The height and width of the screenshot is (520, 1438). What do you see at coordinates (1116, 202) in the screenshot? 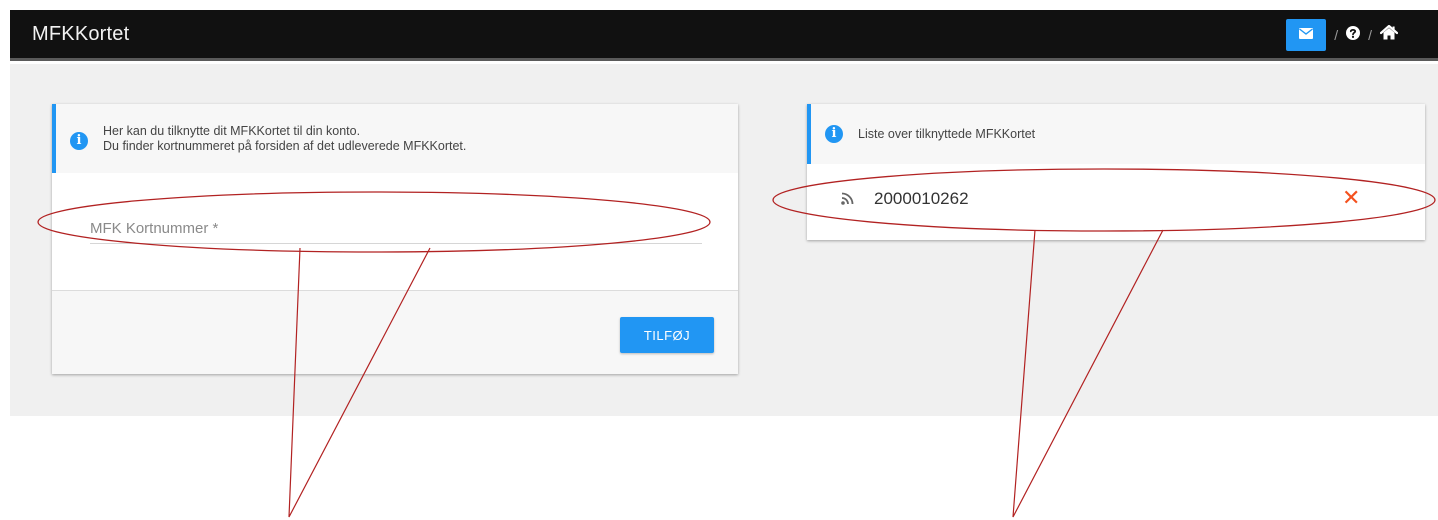
I see `list-item: 2000010262 ✕` at bounding box center [1116, 202].